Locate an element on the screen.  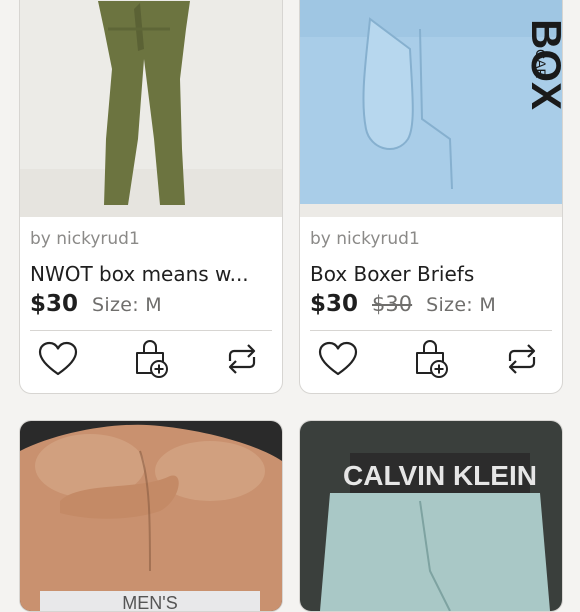
listing-photo: CALVIN KLEIN is located at coordinates (431, 516).